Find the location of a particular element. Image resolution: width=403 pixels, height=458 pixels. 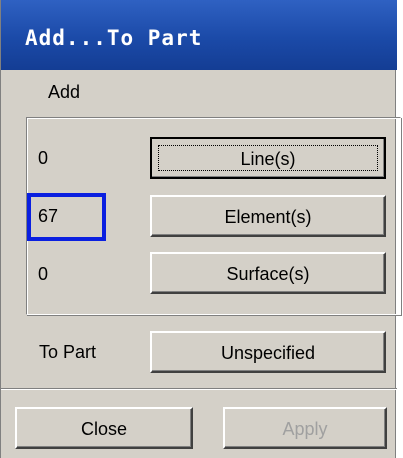

part-select-value: Unspecified is located at coordinates (268, 353).